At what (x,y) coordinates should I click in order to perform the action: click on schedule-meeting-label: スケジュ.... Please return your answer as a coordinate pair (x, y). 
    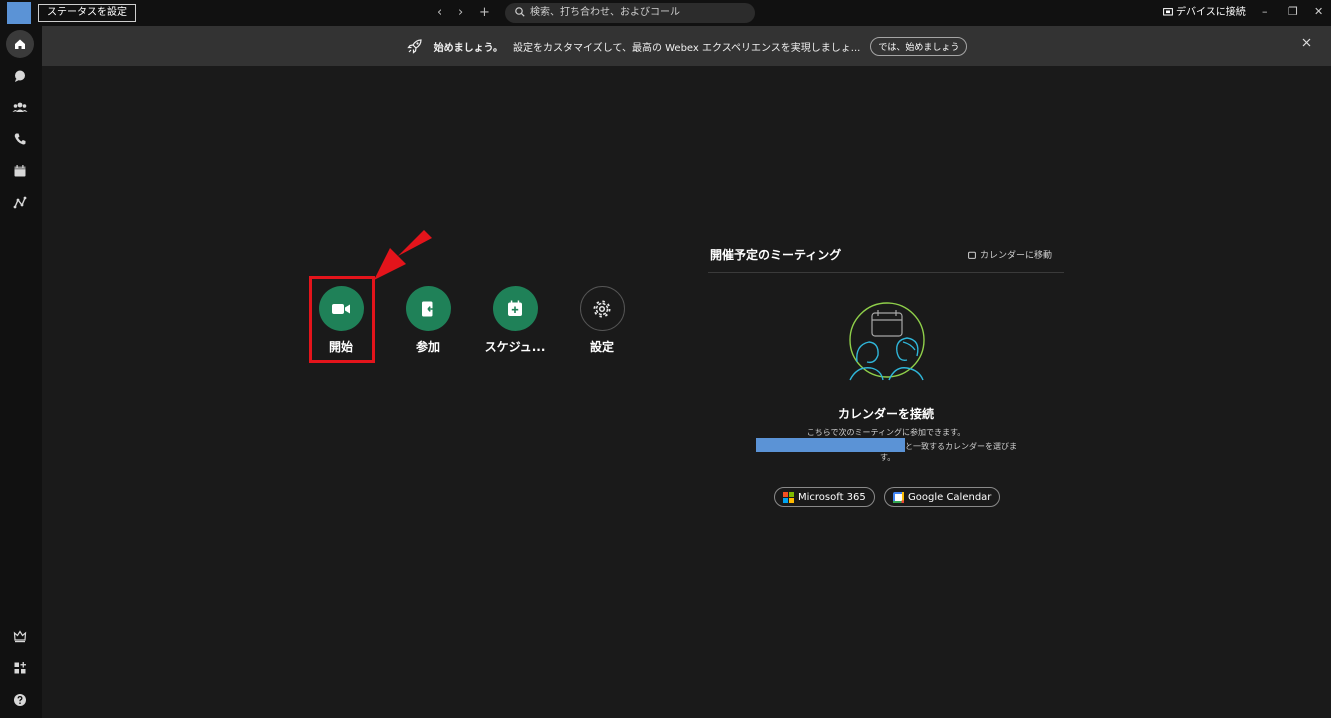
    Looking at the image, I should click on (515, 347).